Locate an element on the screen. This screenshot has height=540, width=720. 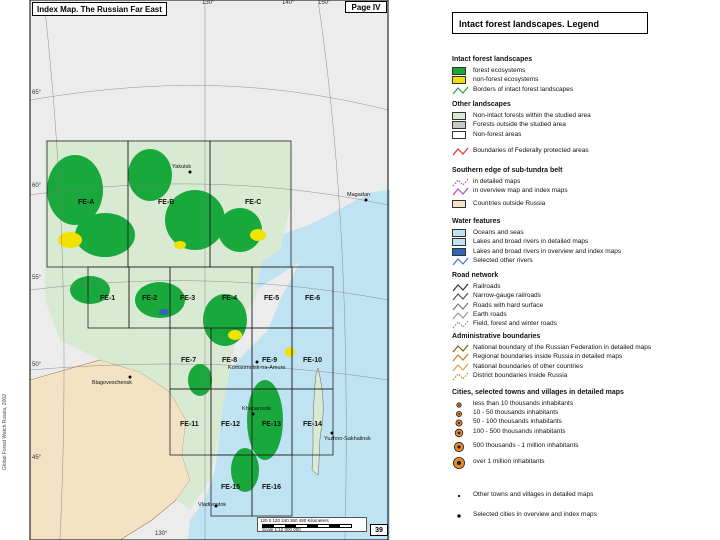
legend-item: in overview map and index maps is located at coordinates (582, 191).